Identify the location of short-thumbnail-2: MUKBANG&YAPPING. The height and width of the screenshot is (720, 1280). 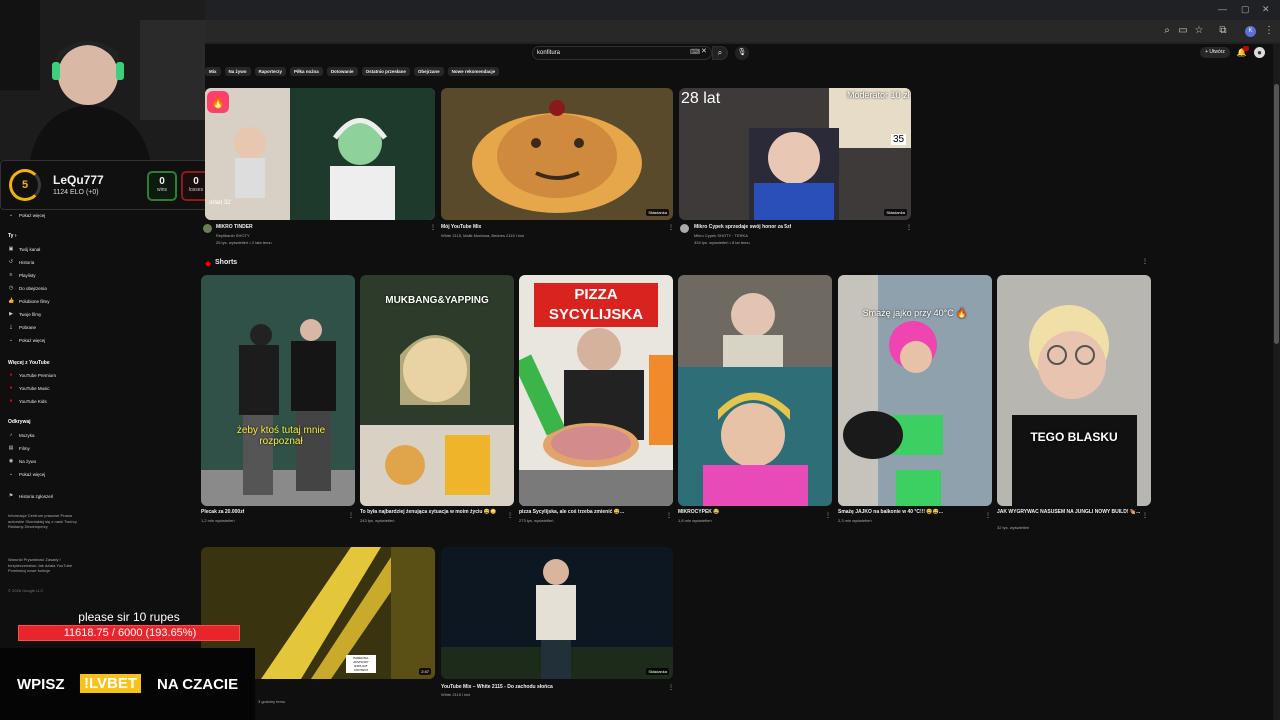
(437, 390).